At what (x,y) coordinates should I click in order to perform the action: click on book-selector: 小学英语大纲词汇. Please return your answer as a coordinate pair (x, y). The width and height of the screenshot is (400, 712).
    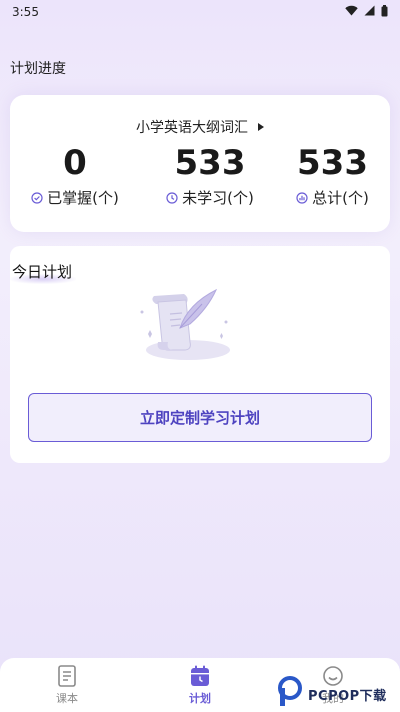
    Looking at the image, I should click on (200, 127).